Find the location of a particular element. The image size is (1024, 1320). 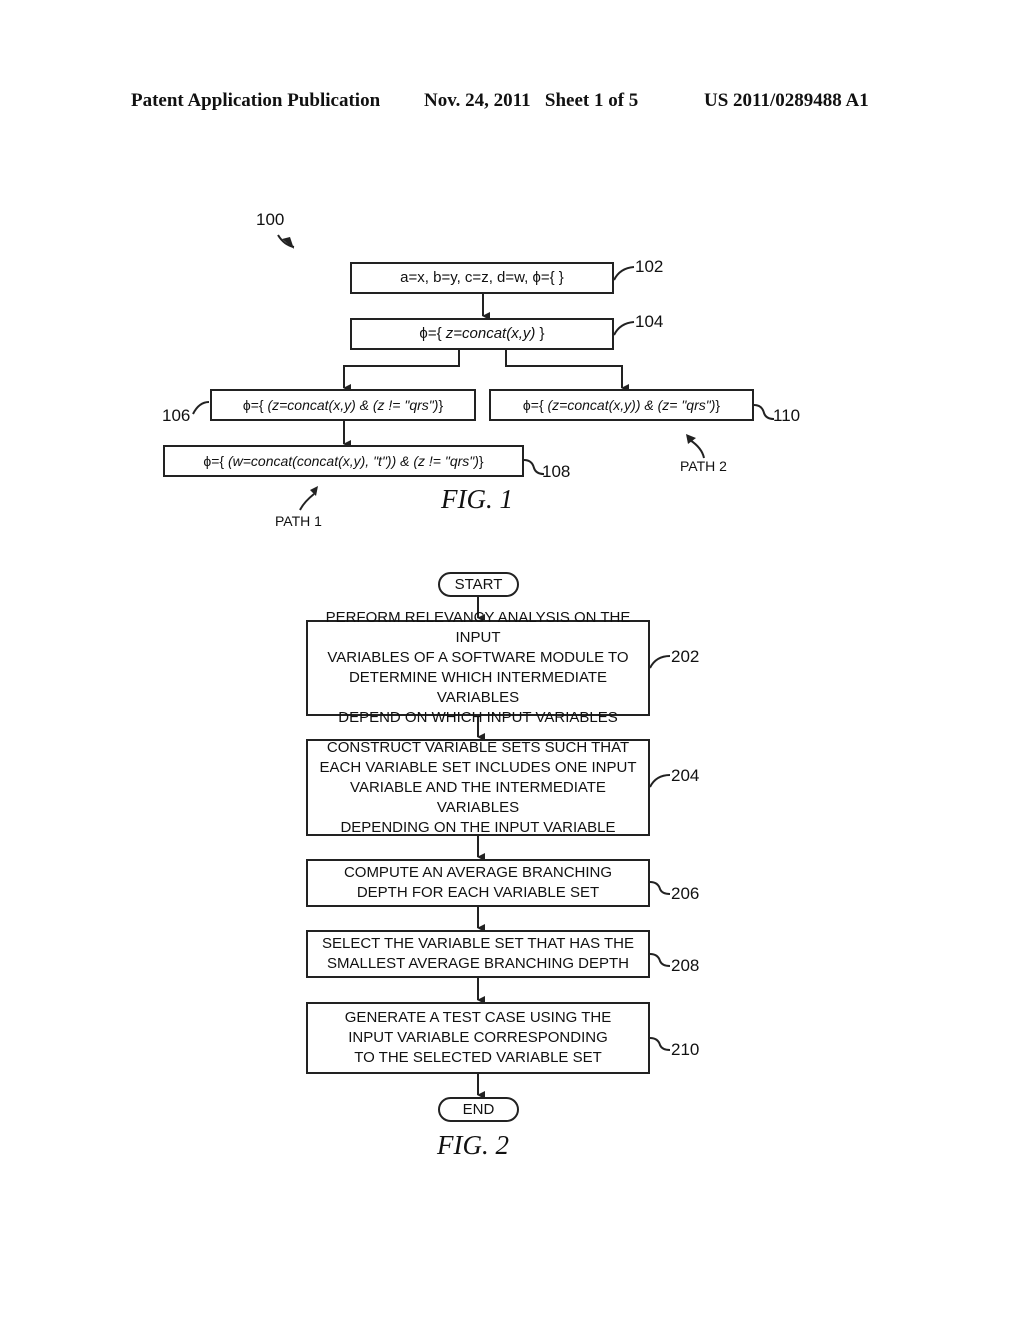

step-202-line: DEPEND ON WHICH INPUT VARIABLES is located at coordinates (478, 717).